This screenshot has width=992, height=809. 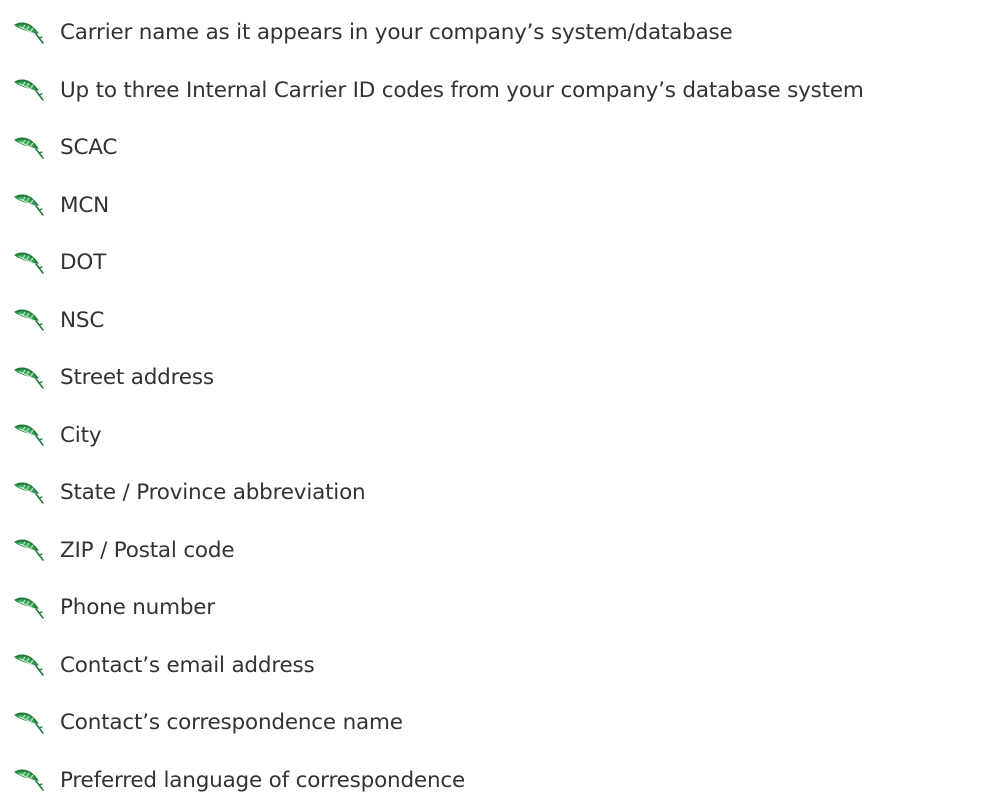 What do you see at coordinates (501, 263) in the screenshot?
I see `list-item: DOT` at bounding box center [501, 263].